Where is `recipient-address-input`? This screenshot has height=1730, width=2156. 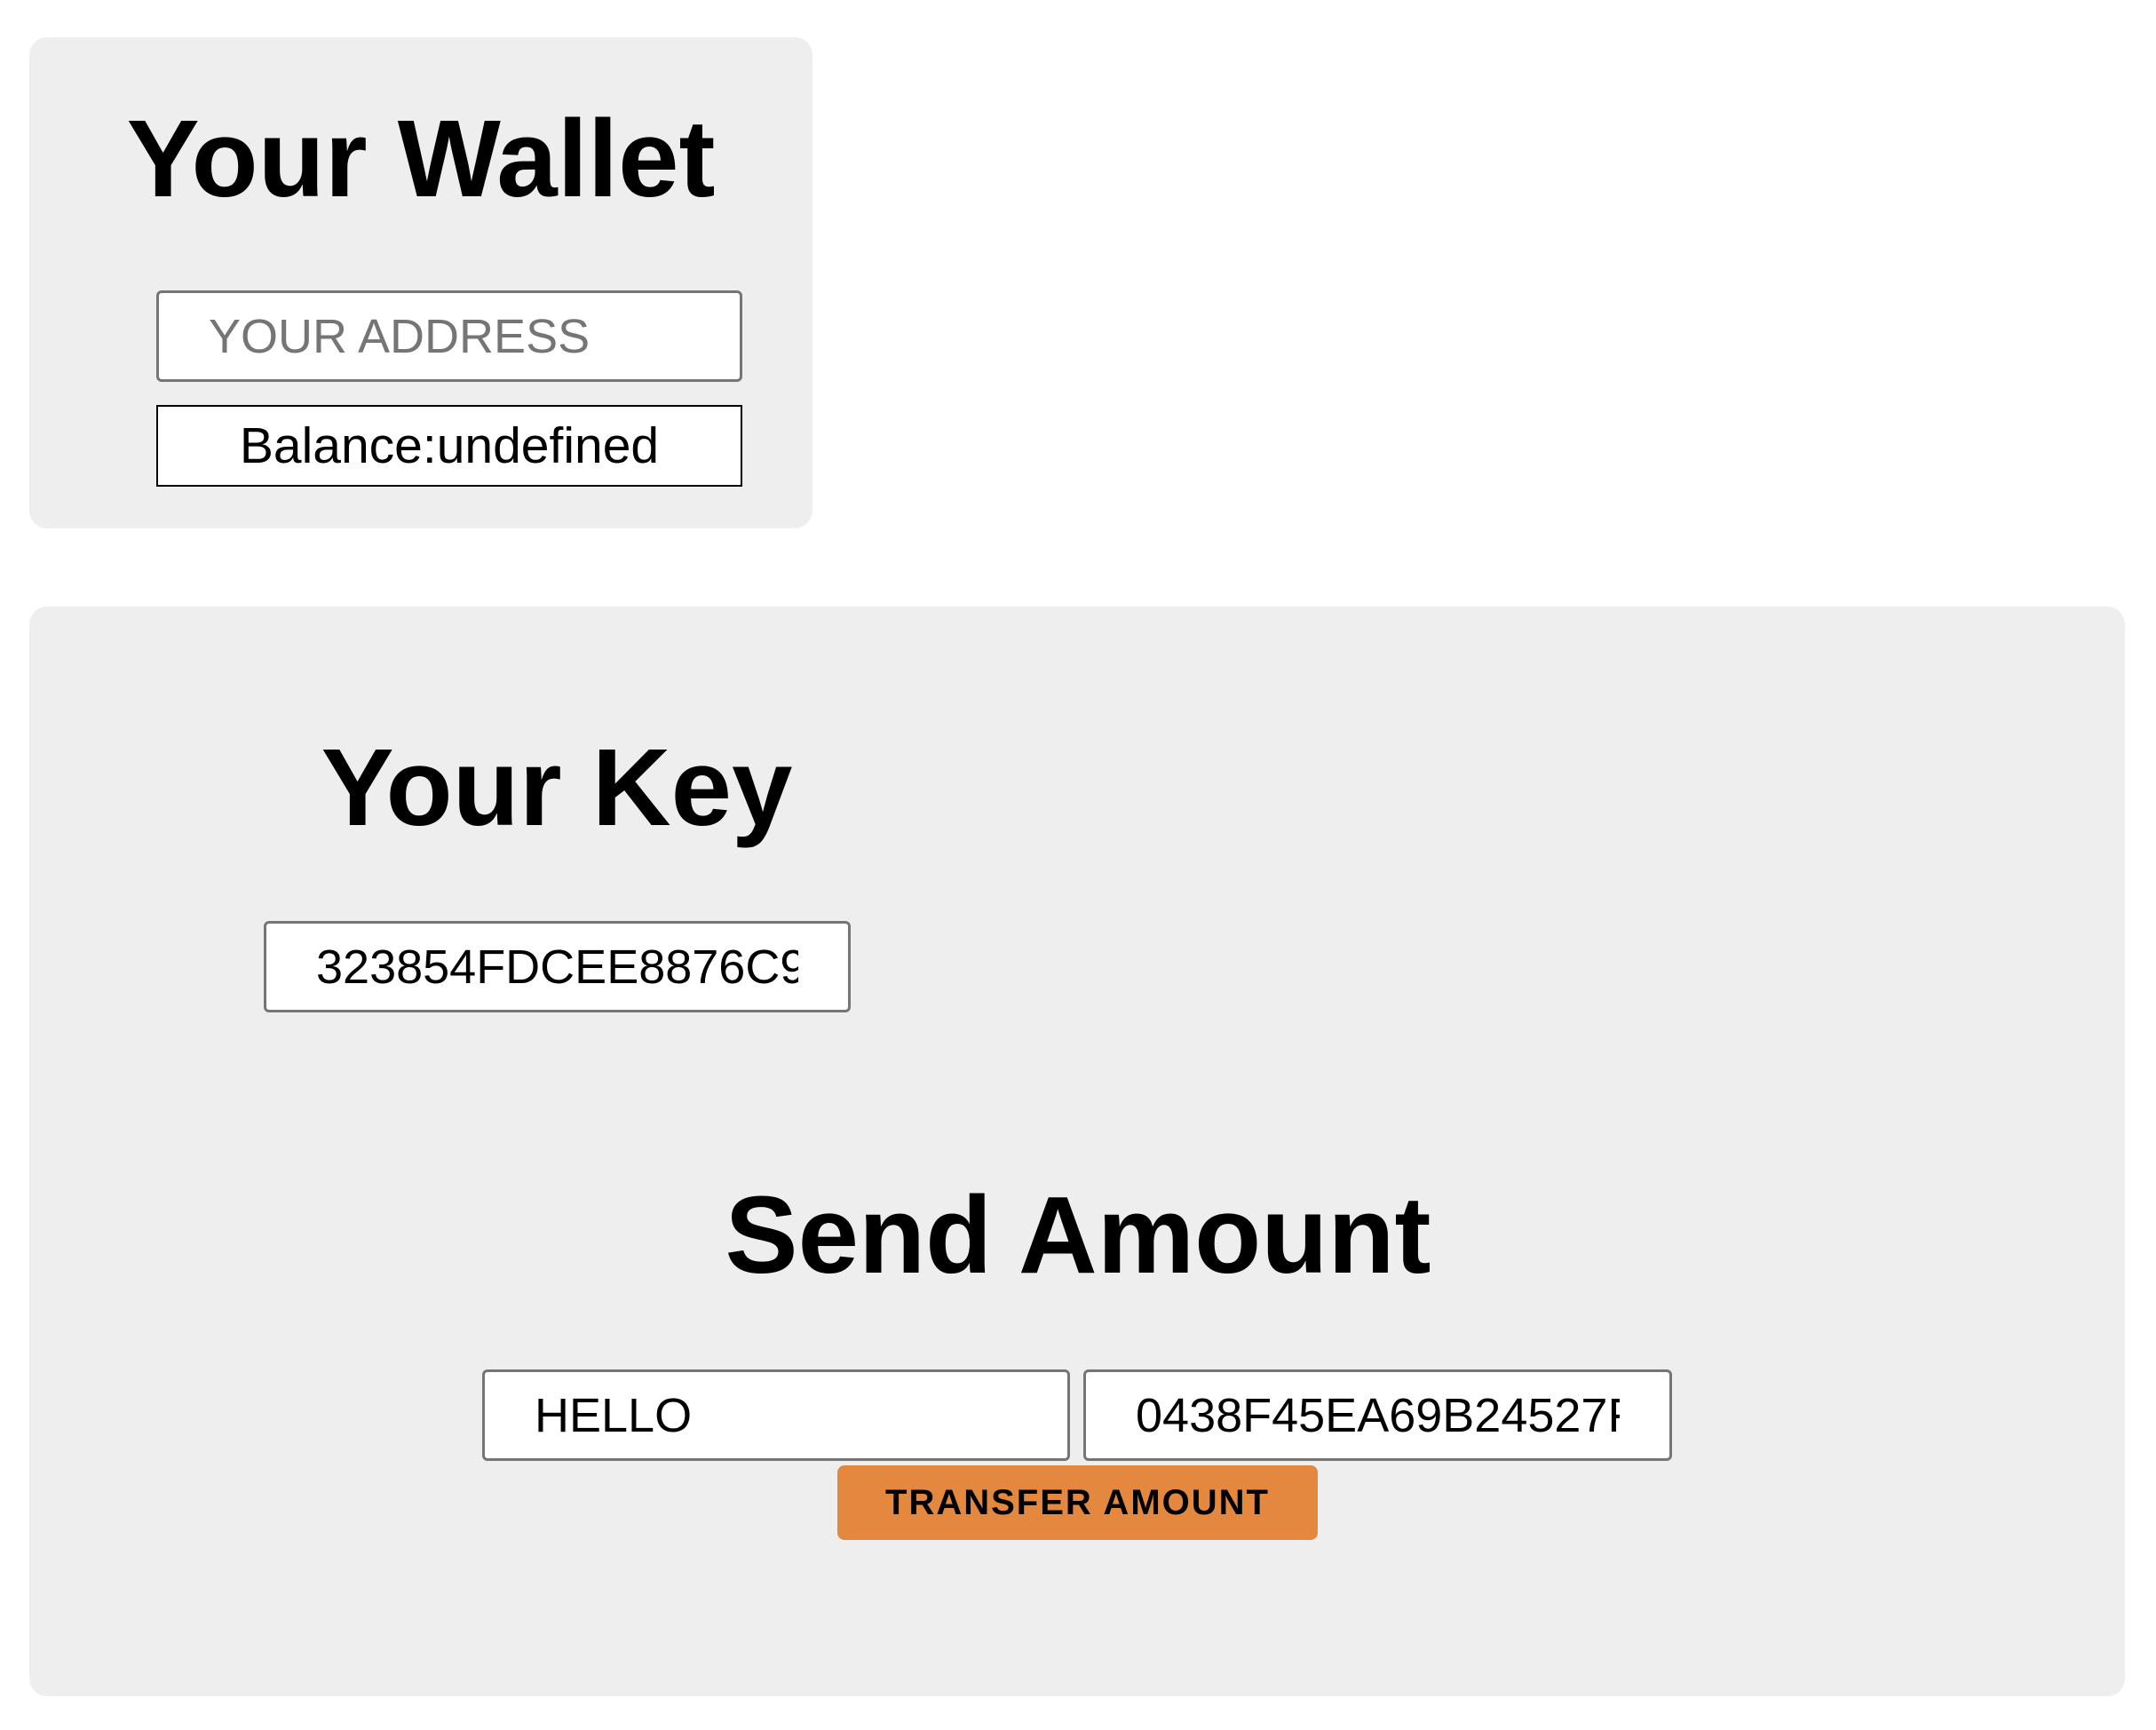 recipient-address-input is located at coordinates (1377, 1415).